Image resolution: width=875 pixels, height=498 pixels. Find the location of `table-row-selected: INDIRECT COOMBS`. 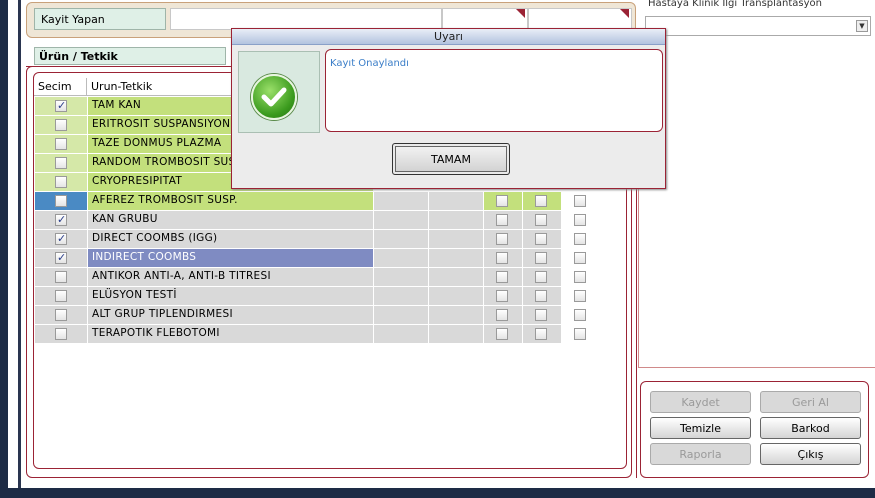

table-row-selected: INDIRECT COOMBS is located at coordinates (317, 258).